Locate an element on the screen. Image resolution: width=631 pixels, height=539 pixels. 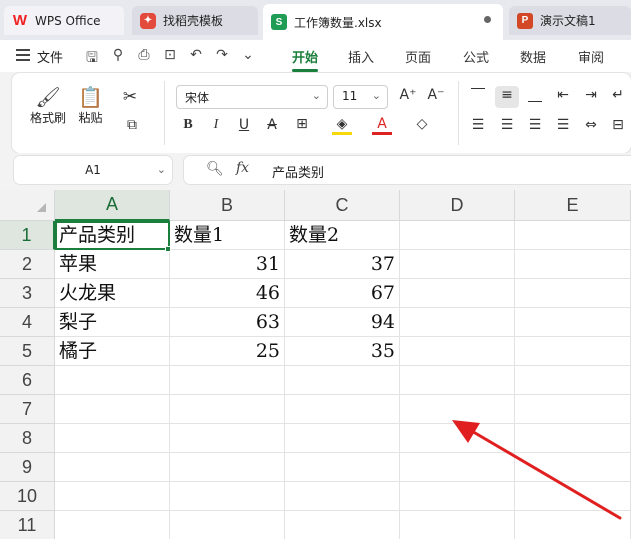
cell-c3: 67 is located at coordinates (342, 293).